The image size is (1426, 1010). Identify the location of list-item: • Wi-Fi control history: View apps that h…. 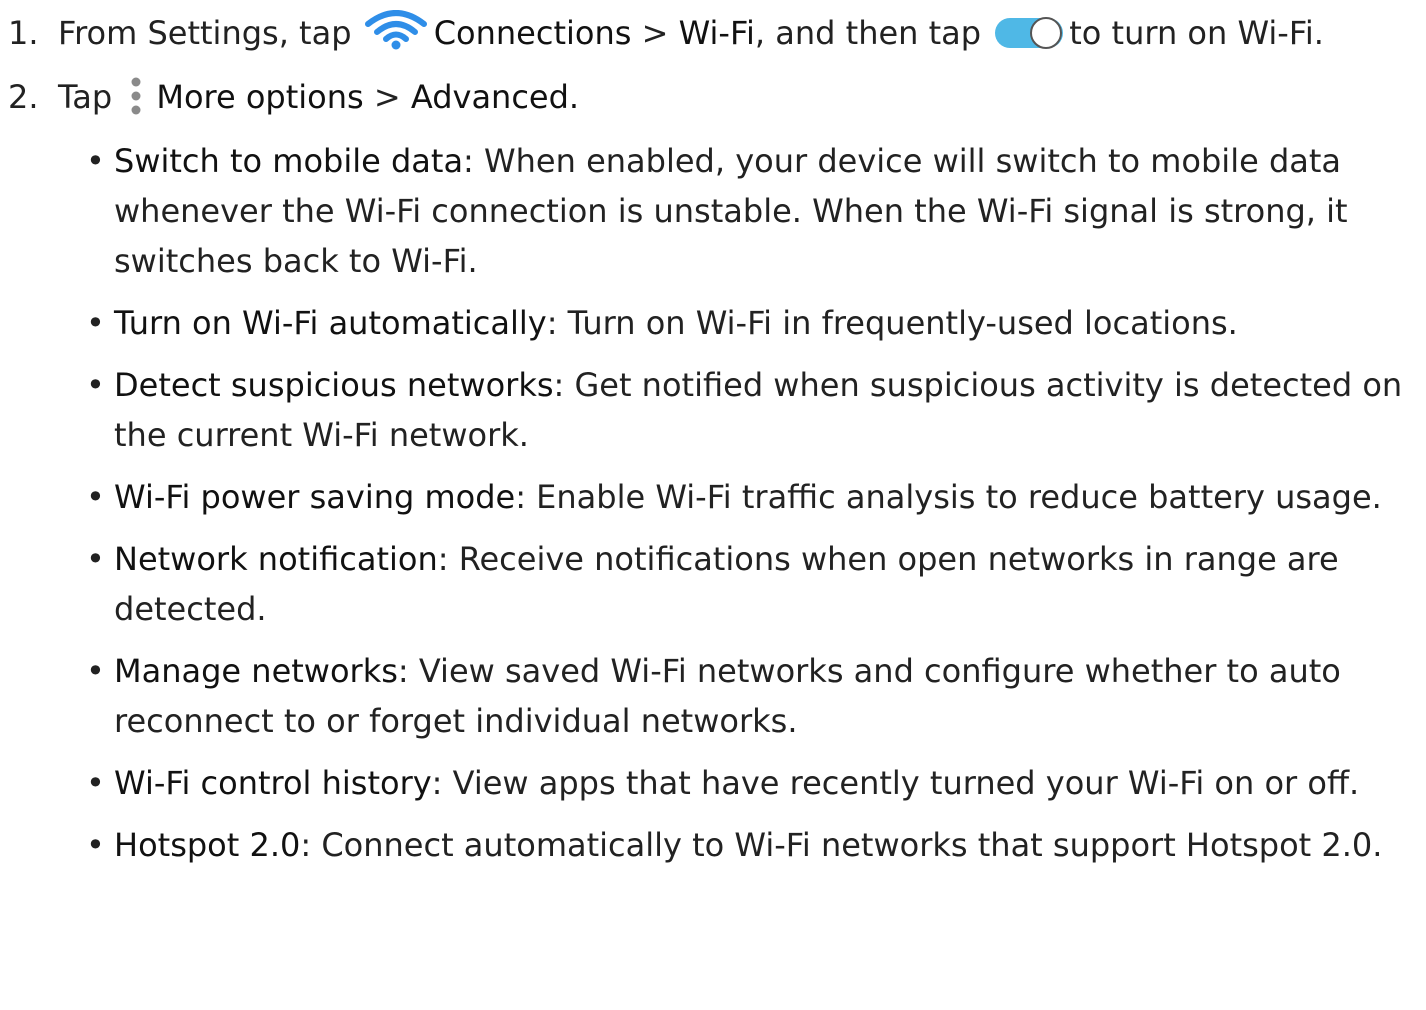
(749, 783).